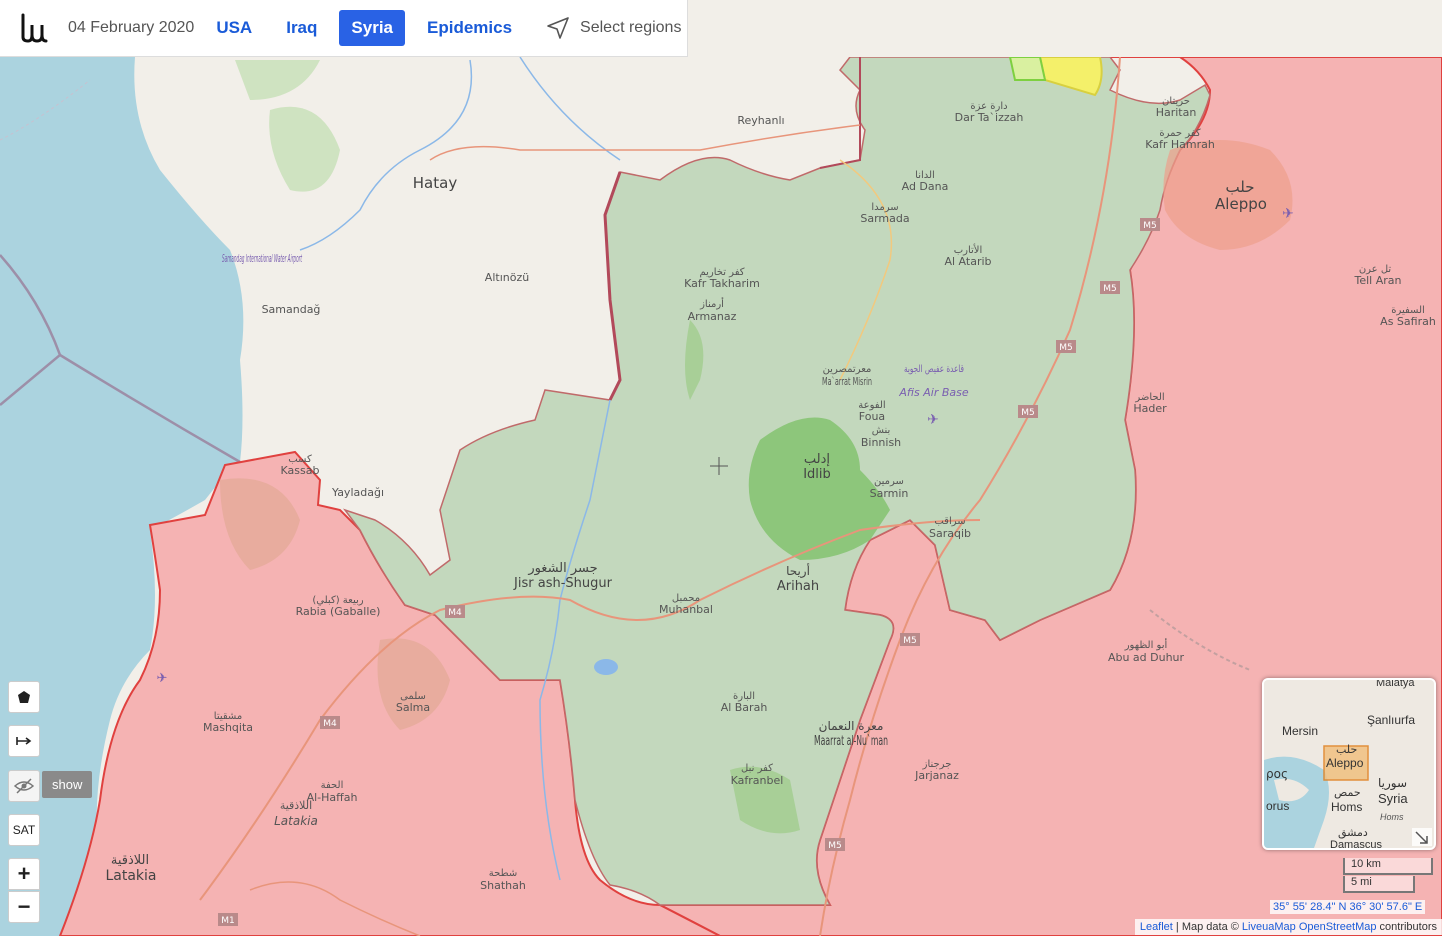 The image size is (1442, 936). I want to click on label-maarat-numan-ar: معرة النعمان, so click(851, 726).